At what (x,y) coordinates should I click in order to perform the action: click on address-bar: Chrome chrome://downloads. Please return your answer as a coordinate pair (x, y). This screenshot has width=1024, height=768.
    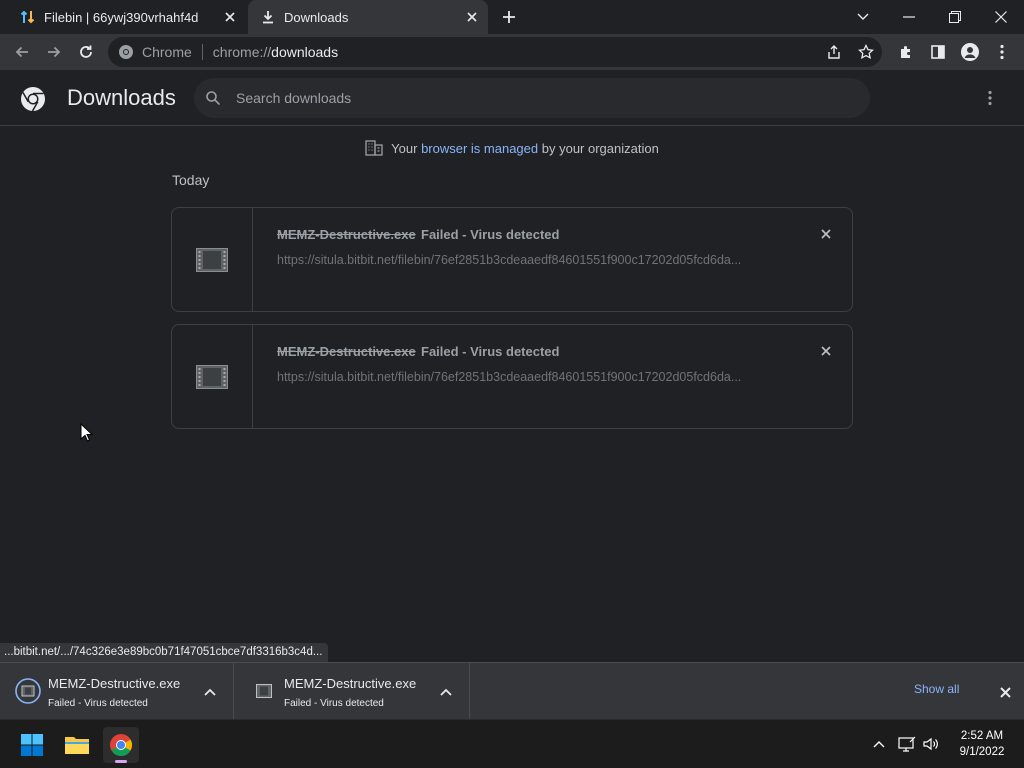
    Looking at the image, I should click on (495, 52).